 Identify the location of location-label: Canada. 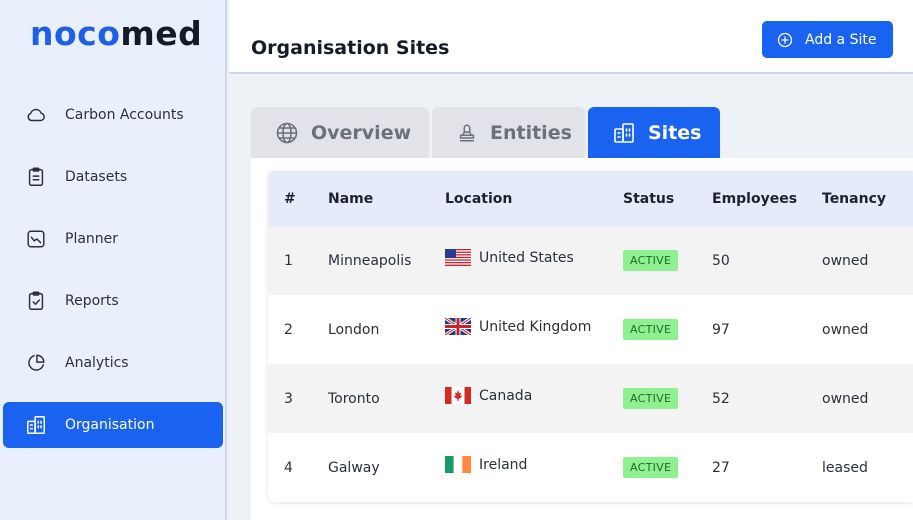
(506, 395).